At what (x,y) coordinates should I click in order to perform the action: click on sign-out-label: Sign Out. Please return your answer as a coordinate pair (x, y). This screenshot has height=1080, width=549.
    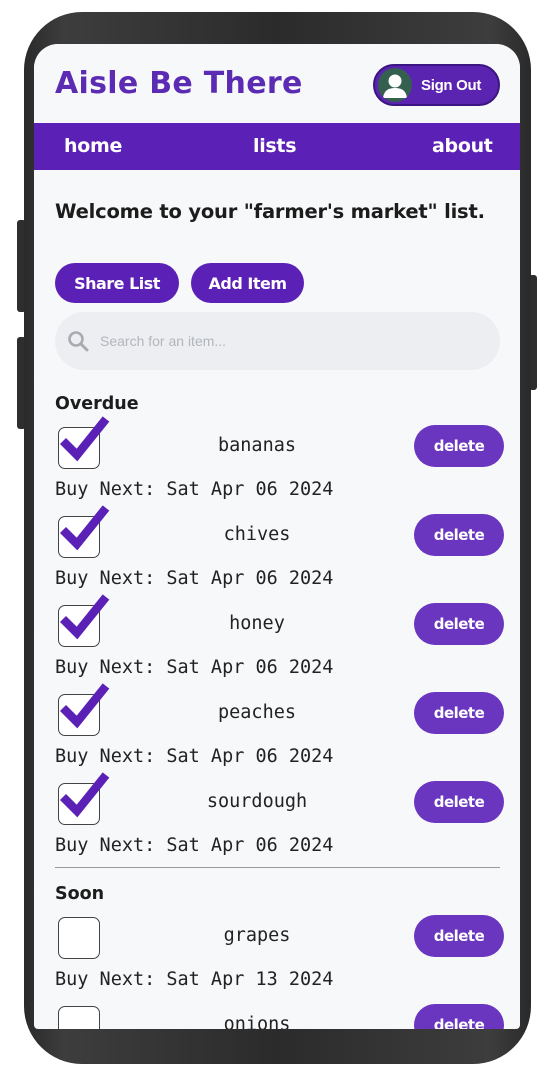
    Looking at the image, I should click on (451, 85).